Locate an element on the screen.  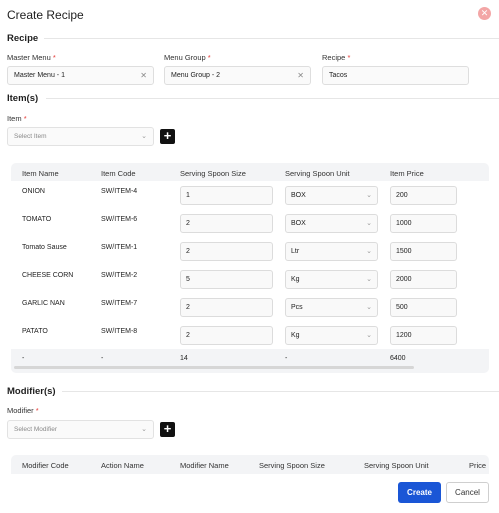
item-price-input: 1000 is located at coordinates (423, 223).